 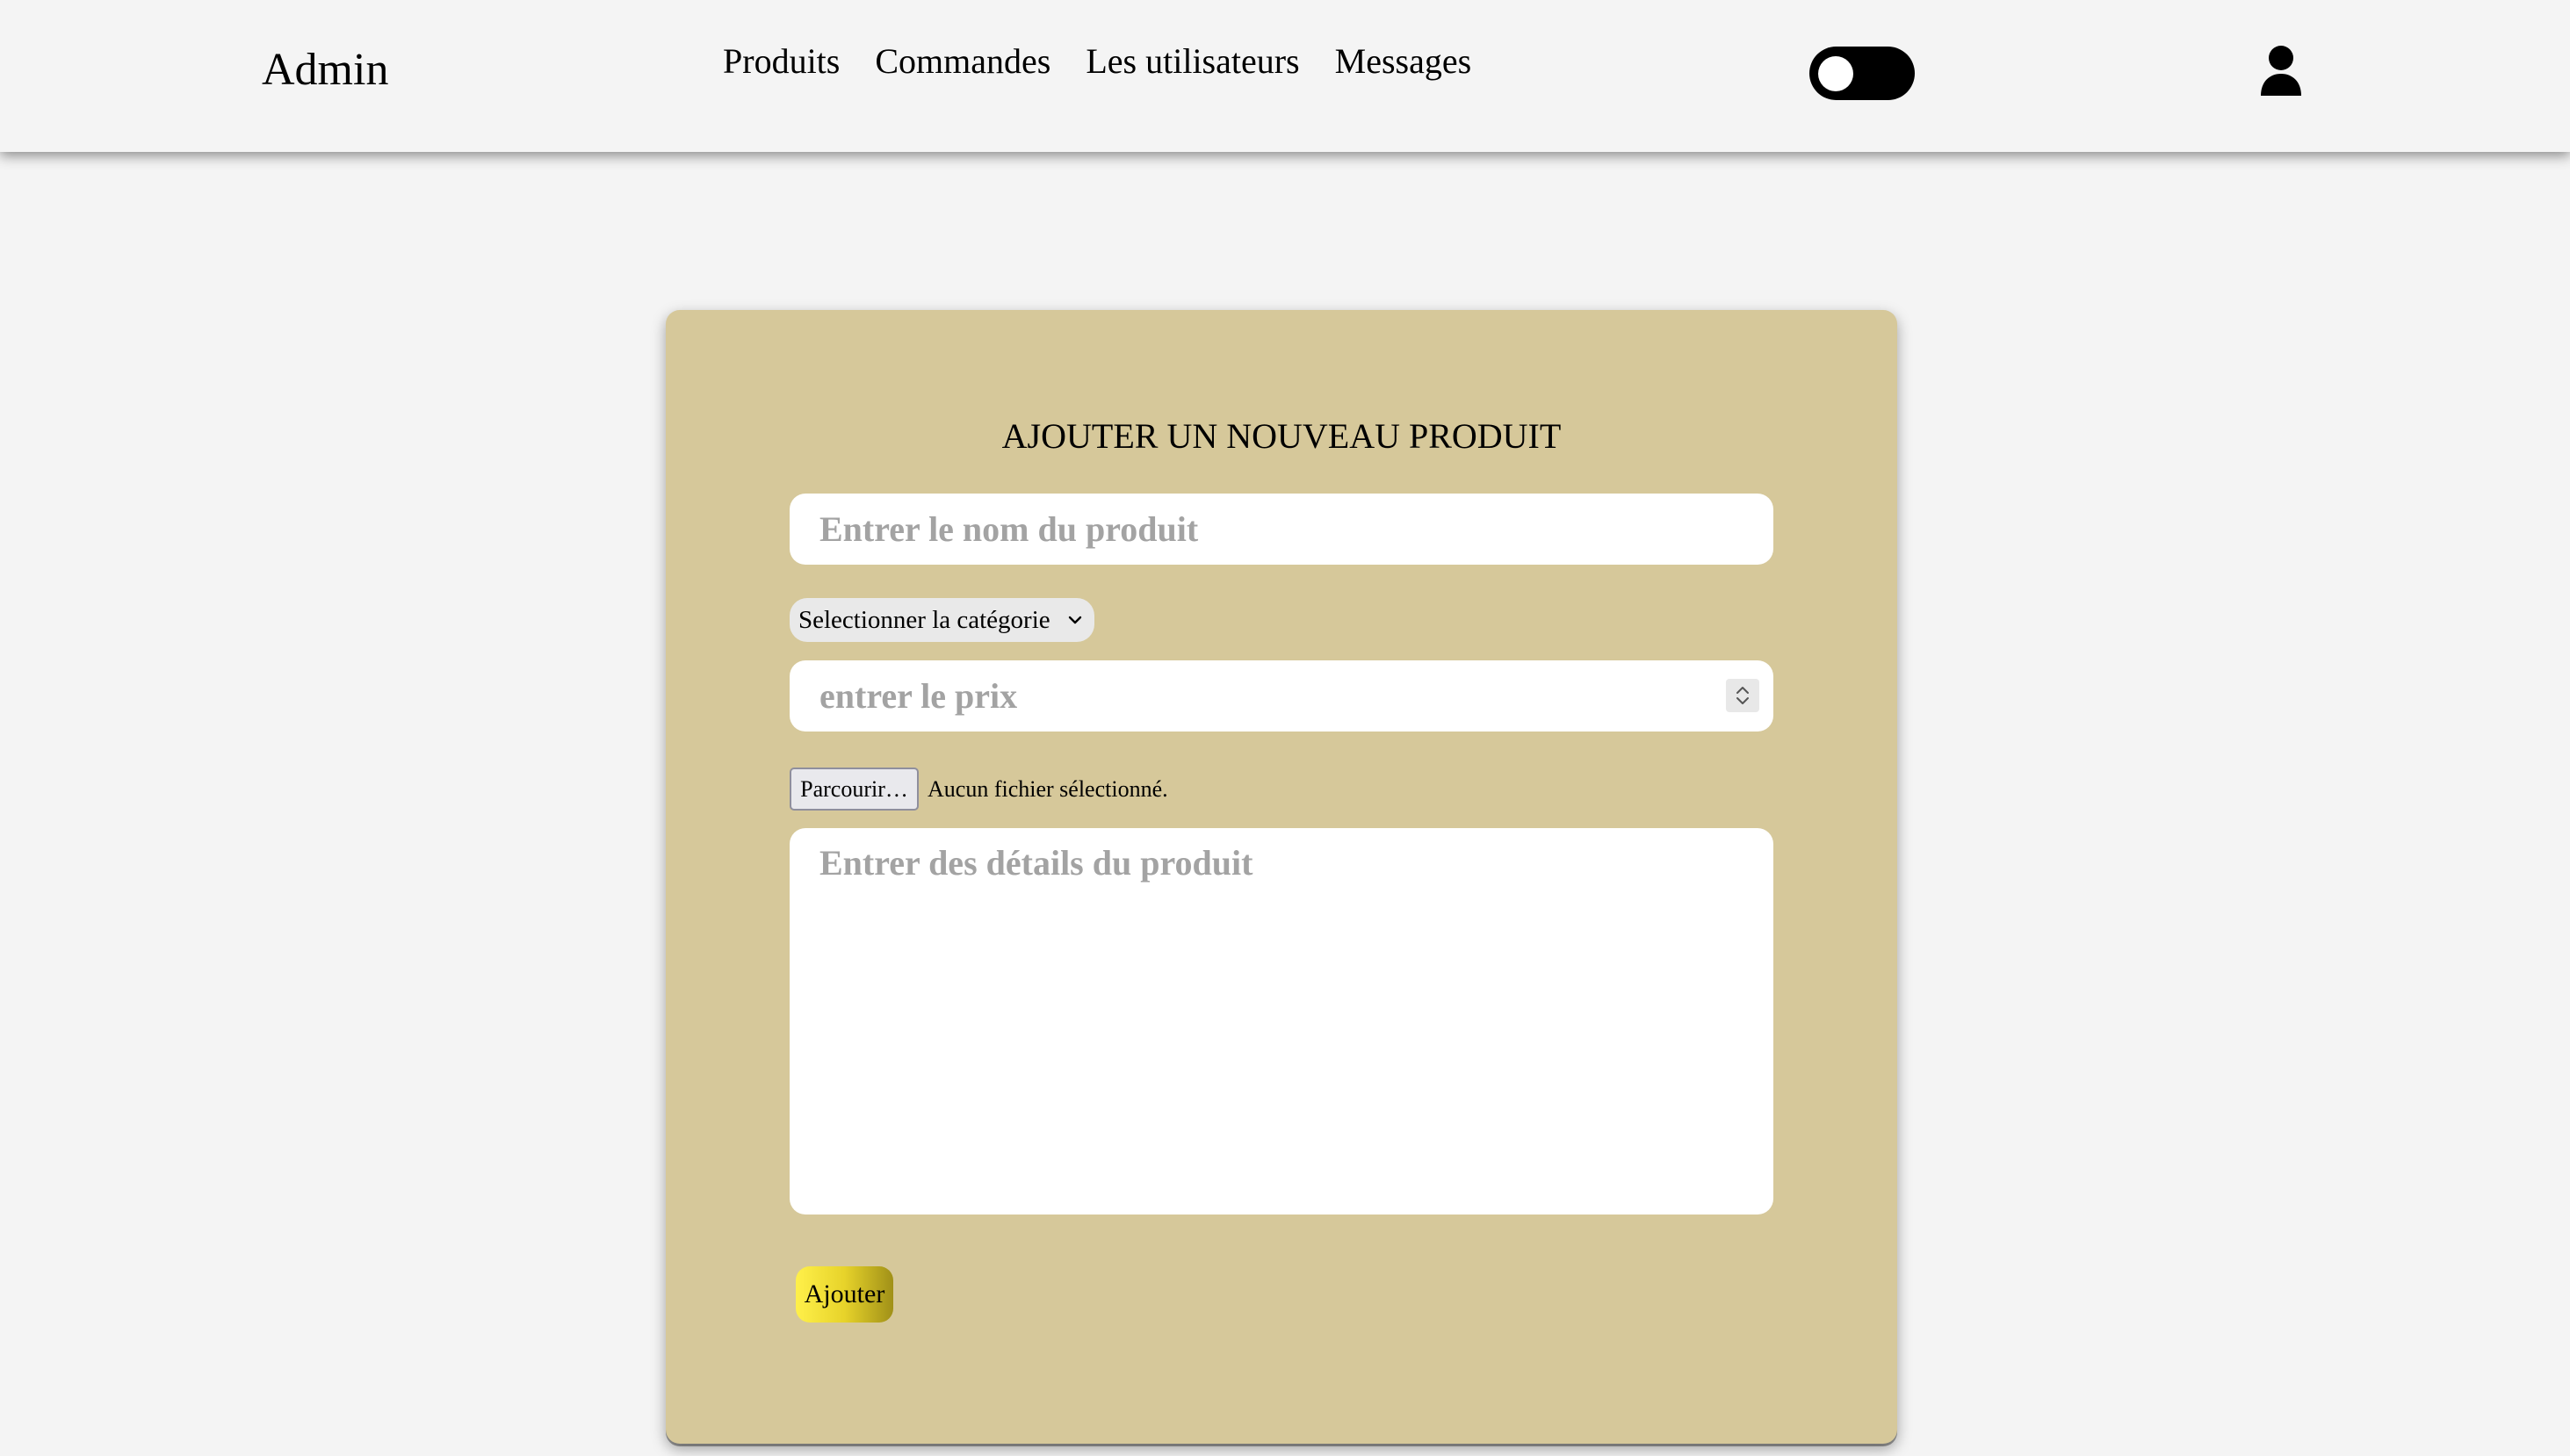 I want to click on category-select-value: Selectionner la catégorie, so click(x=924, y=620).